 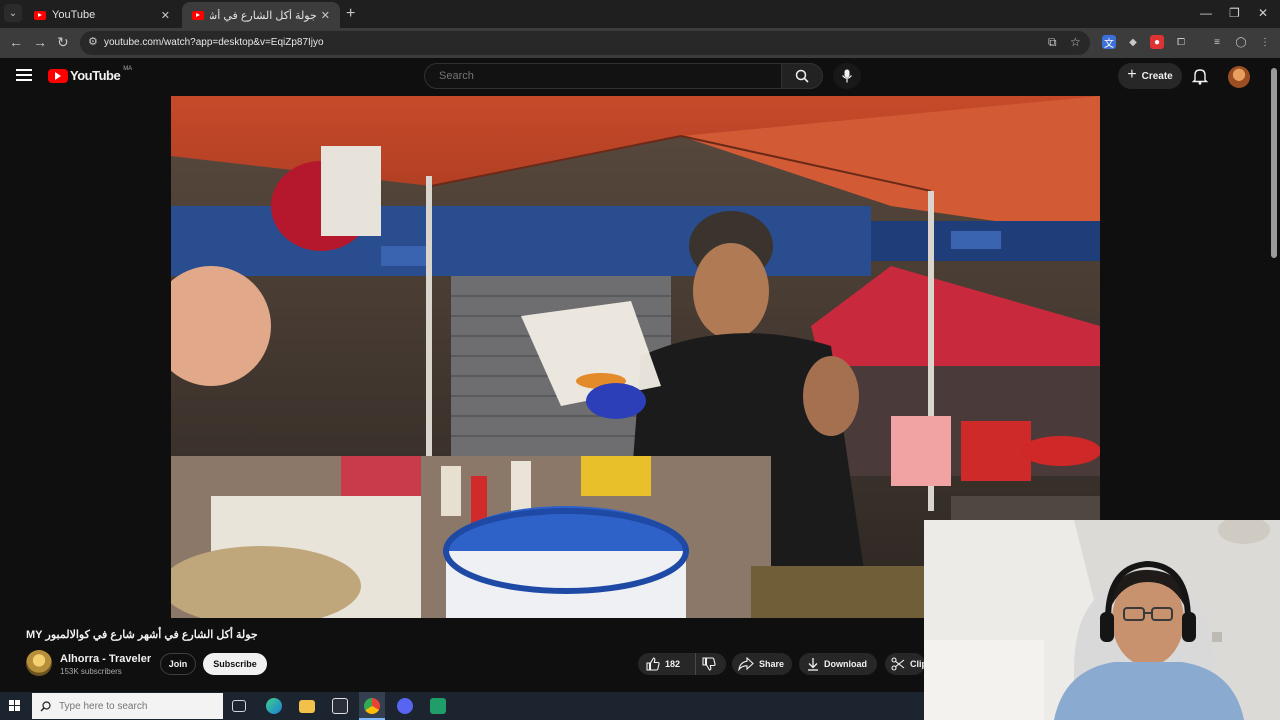 I want to click on share-arrow-icon, so click(x=746, y=664).